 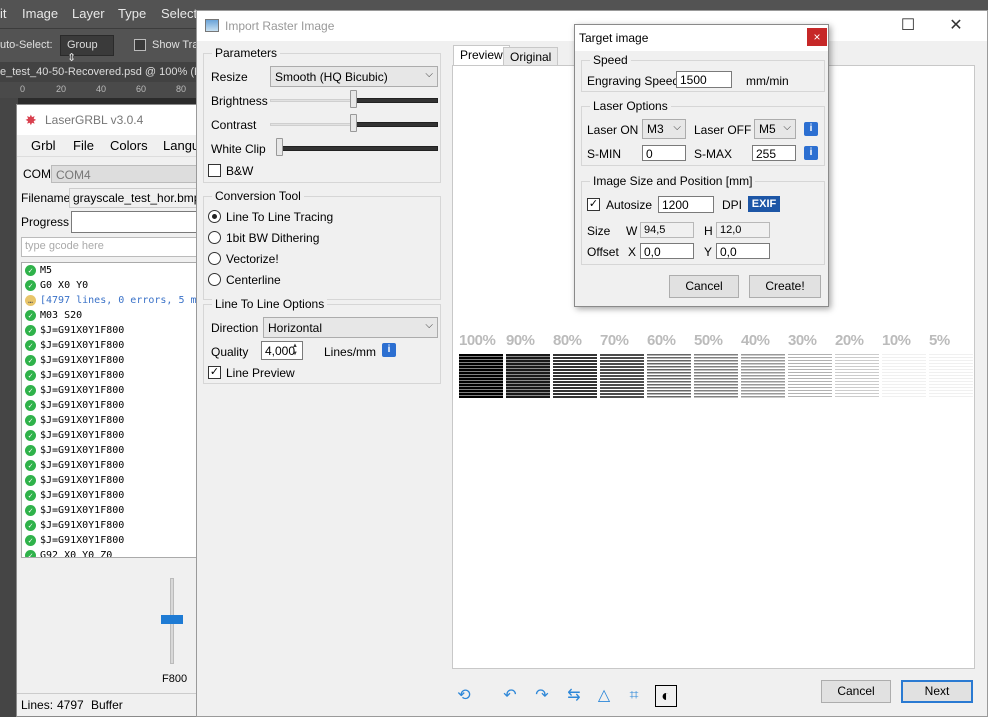 I want to click on next-button: Next, so click(x=937, y=691).